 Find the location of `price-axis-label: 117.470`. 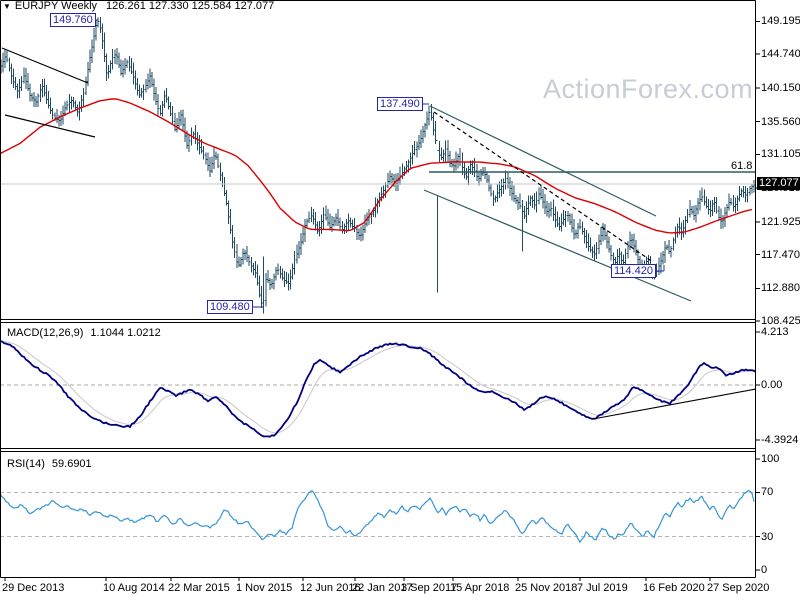

price-axis-label: 117.470 is located at coordinates (780, 255).